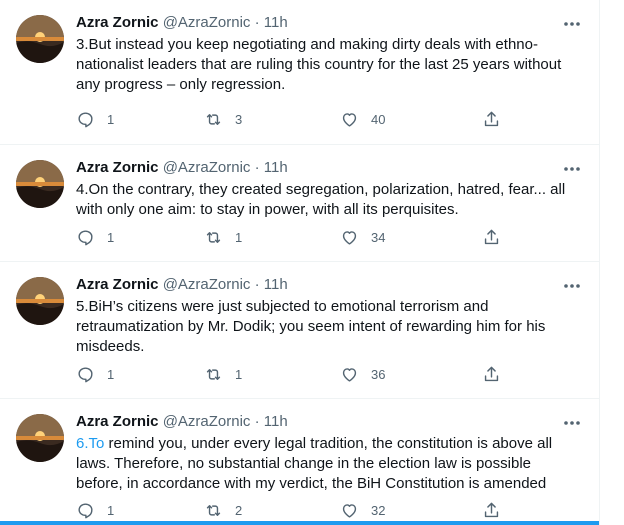 This screenshot has height=525, width=624. Describe the element at coordinates (599, 262) in the screenshot. I see `column-divider` at that location.